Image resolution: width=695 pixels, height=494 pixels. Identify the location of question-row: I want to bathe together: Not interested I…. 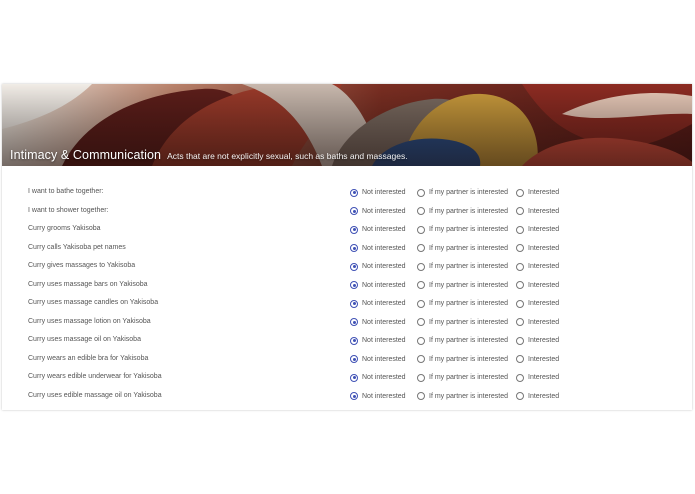
(347, 196).